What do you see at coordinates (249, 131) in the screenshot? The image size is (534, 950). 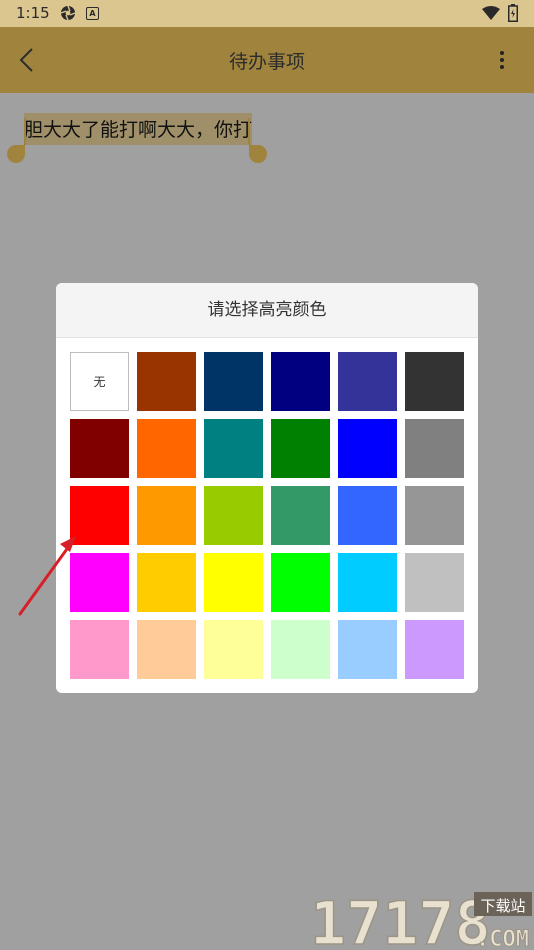 I see `selection-end-bar` at bounding box center [249, 131].